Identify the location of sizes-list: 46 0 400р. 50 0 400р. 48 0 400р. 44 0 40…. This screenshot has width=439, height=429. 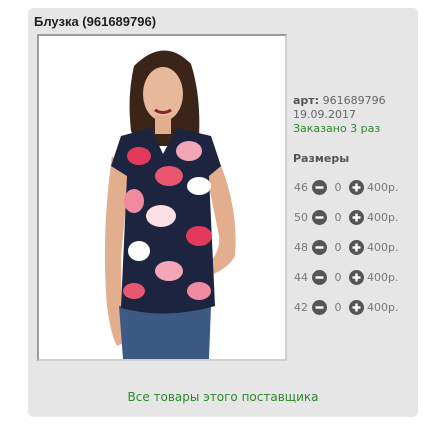
(346, 247).